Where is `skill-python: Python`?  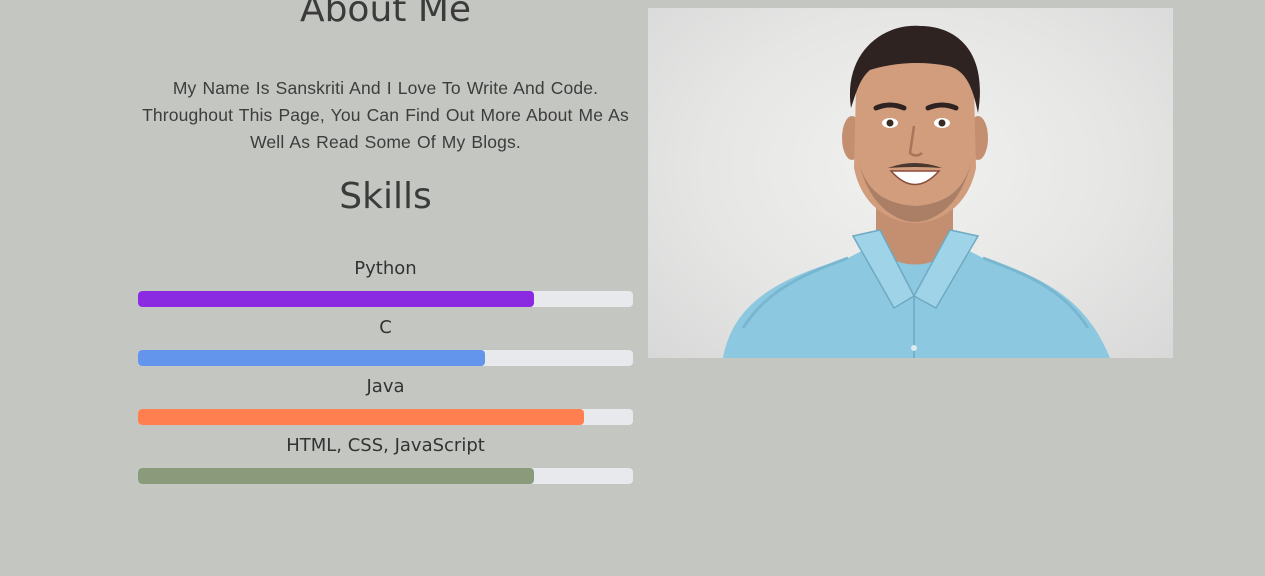 skill-python: Python is located at coordinates (385, 281).